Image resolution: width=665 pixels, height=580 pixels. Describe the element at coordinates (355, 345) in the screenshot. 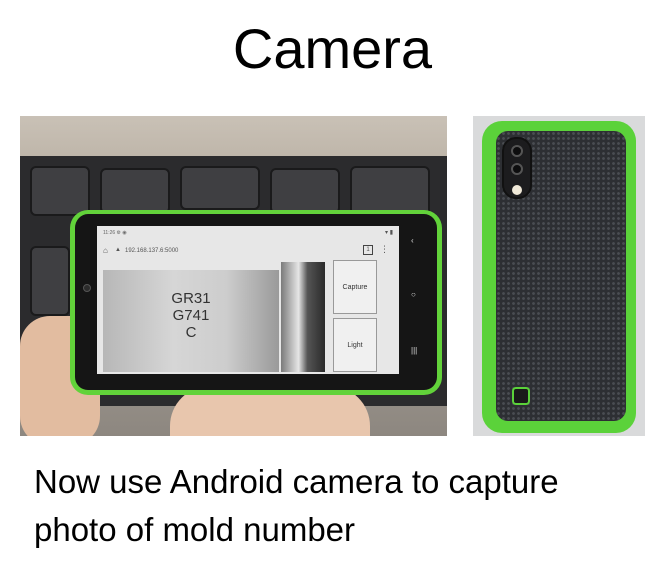

I see `light-button: Light` at that location.